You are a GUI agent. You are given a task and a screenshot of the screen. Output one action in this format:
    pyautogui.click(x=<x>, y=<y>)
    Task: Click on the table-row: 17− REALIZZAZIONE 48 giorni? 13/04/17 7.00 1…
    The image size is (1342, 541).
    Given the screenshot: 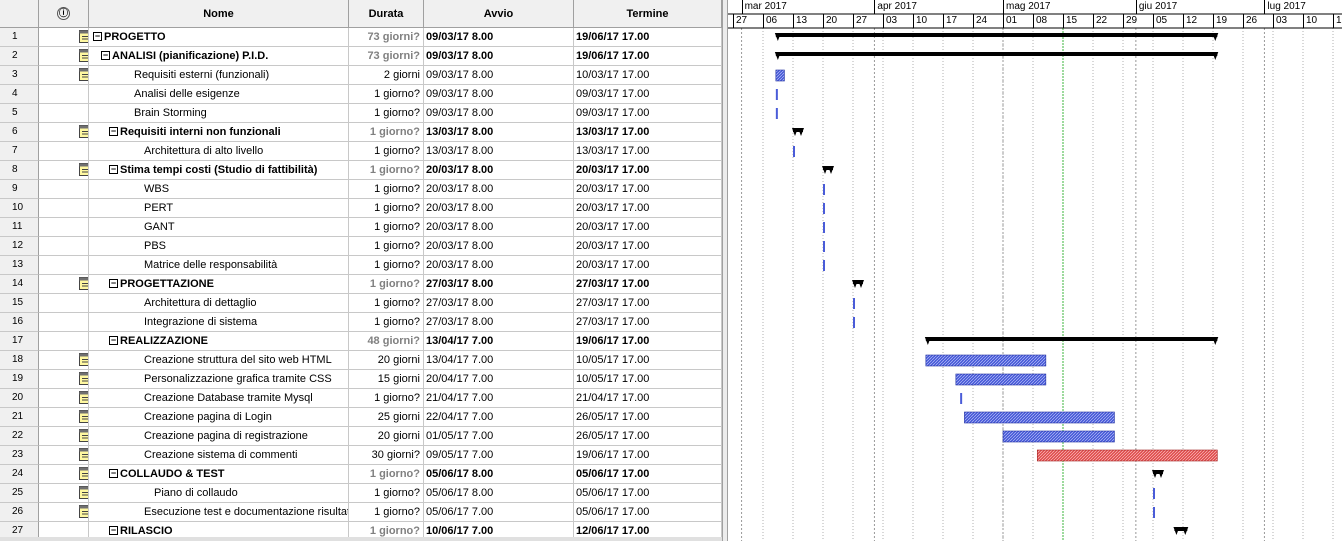 What is the action you would take?
    pyautogui.click(x=361, y=341)
    